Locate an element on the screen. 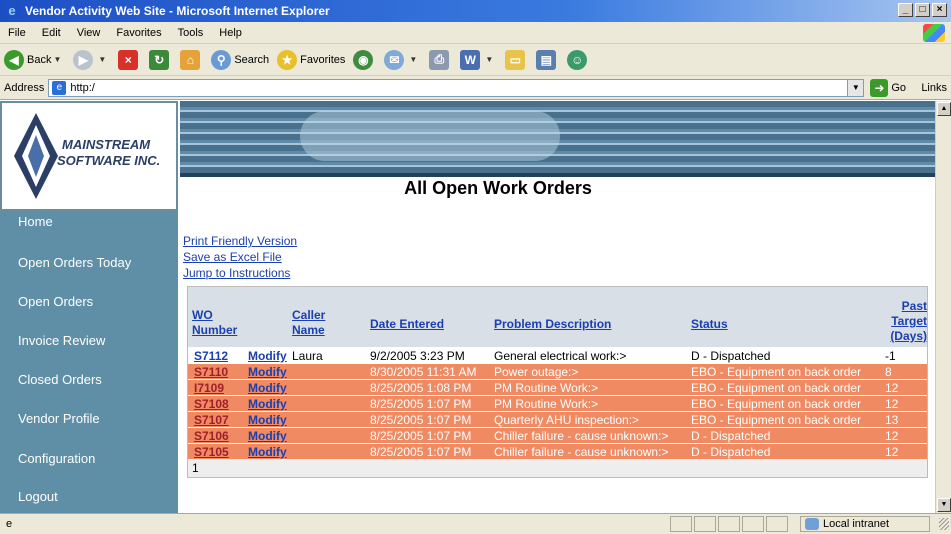 This screenshot has width=951, height=534. back-button: ◀ Back ▼ is located at coordinates (34, 59).